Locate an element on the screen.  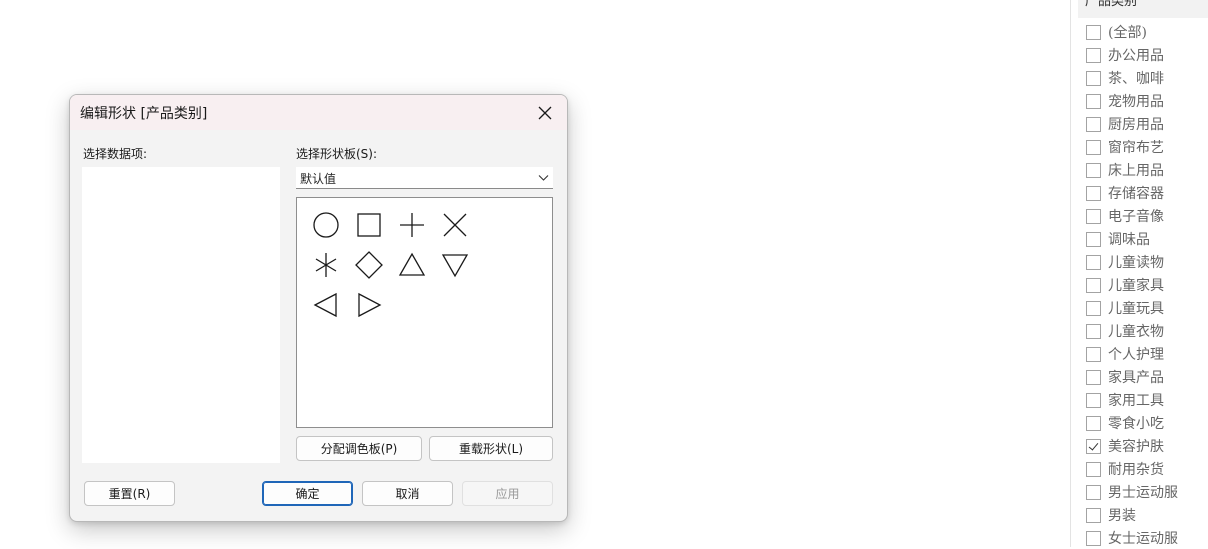
filter-item-label: 家用工具 is located at coordinates (1136, 401).